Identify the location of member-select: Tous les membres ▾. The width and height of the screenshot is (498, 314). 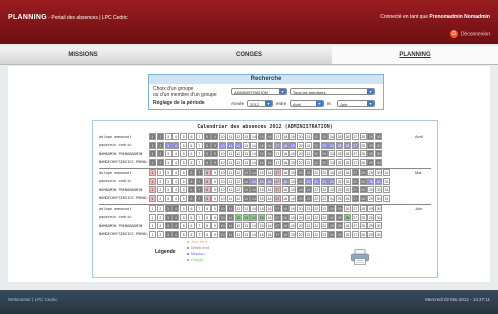
(332, 91).